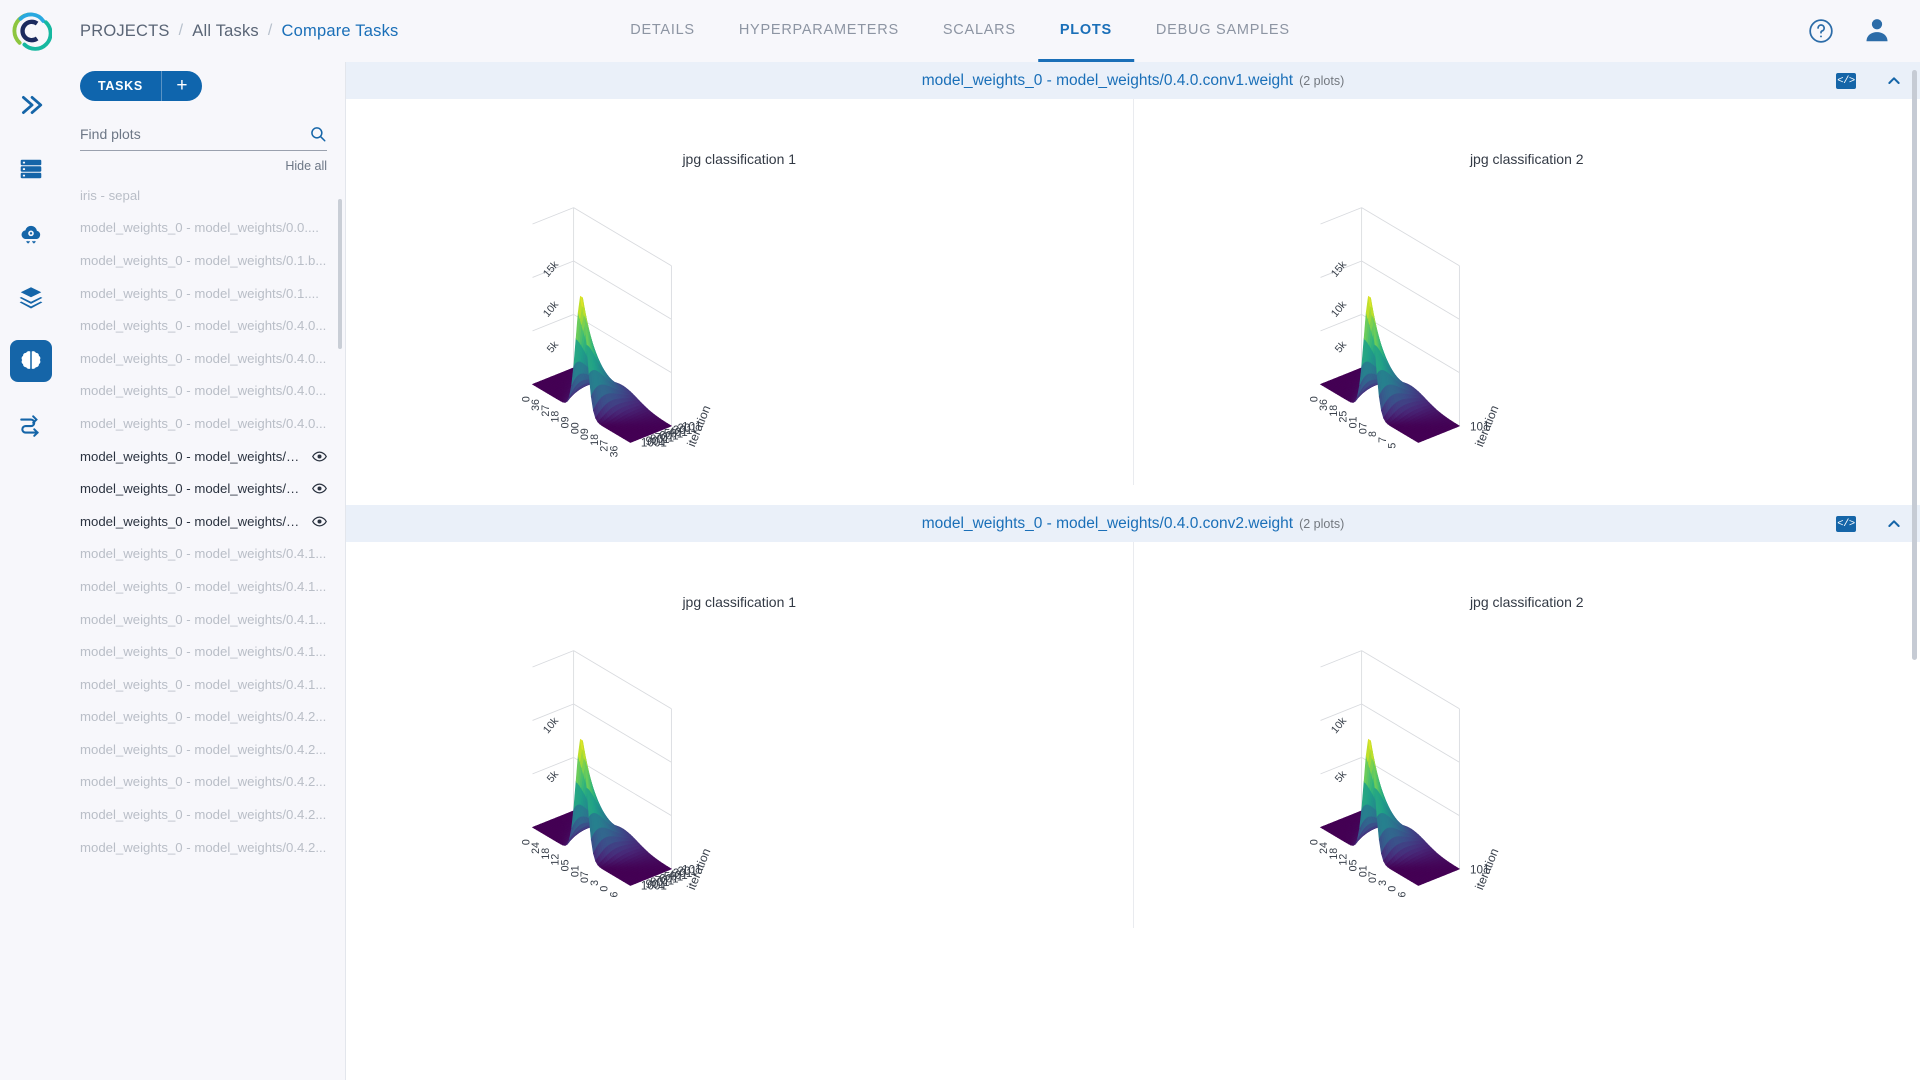 This screenshot has height=1080, width=1920. I want to click on tab-scalars: SCALARS, so click(979, 31).